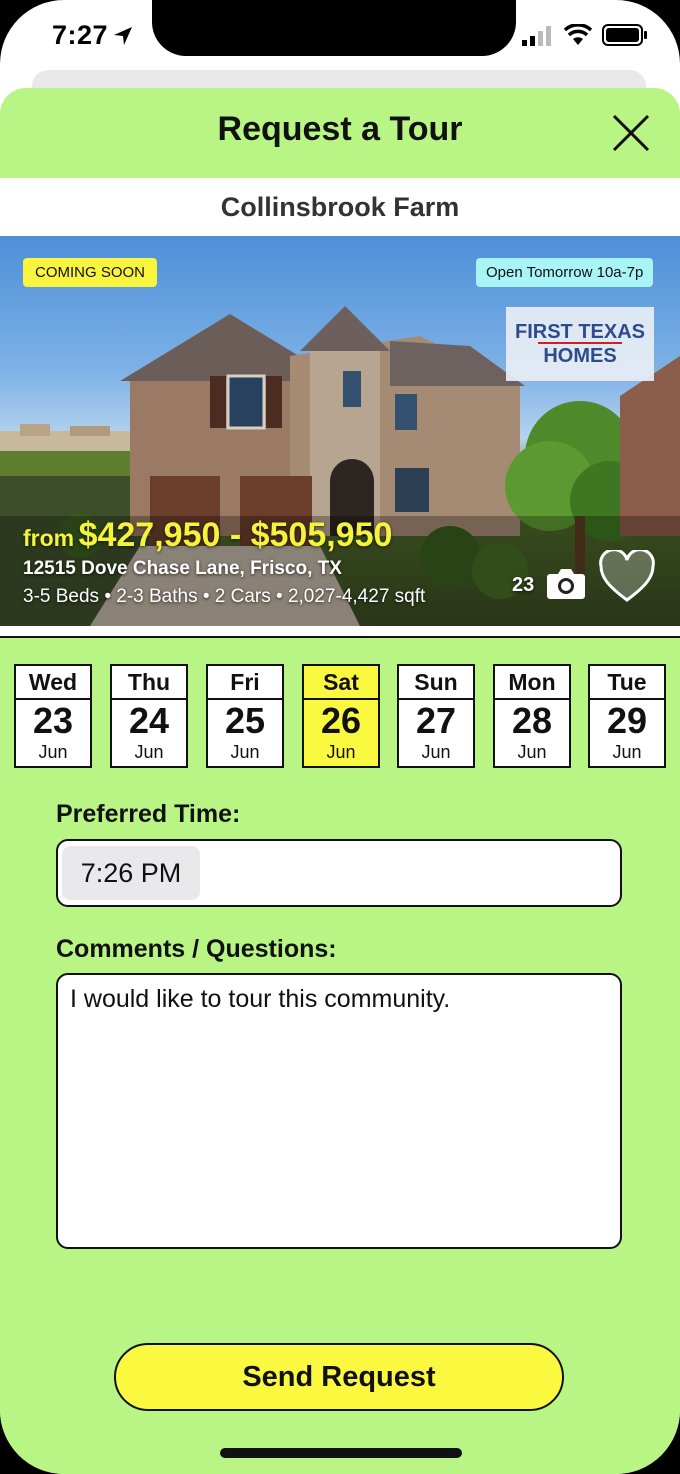 The width and height of the screenshot is (680, 1474). I want to click on send-request-button: Send Request, so click(339, 1377).